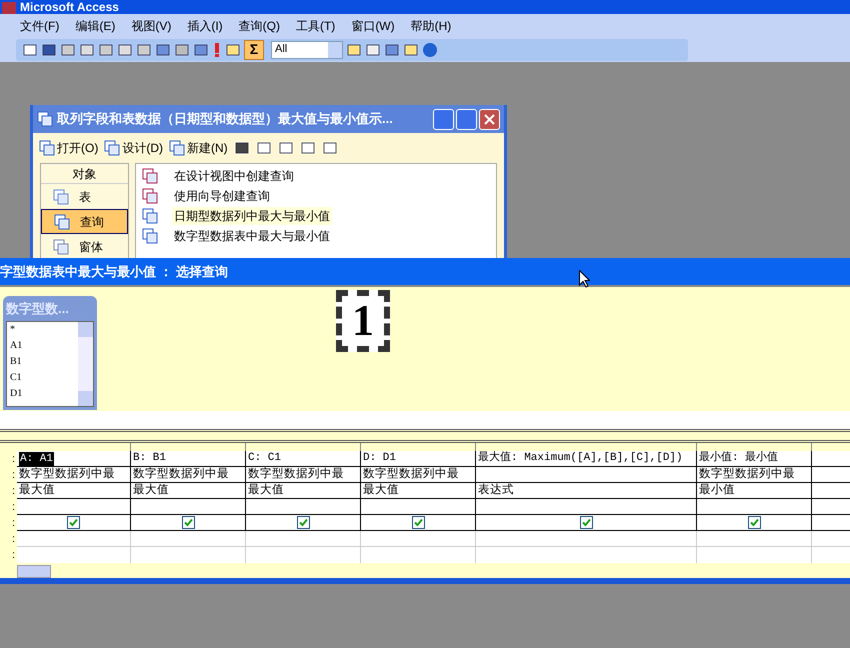 The width and height of the screenshot is (850, 648). What do you see at coordinates (61, 246) in the screenshot?
I see `form-icon` at bounding box center [61, 246].